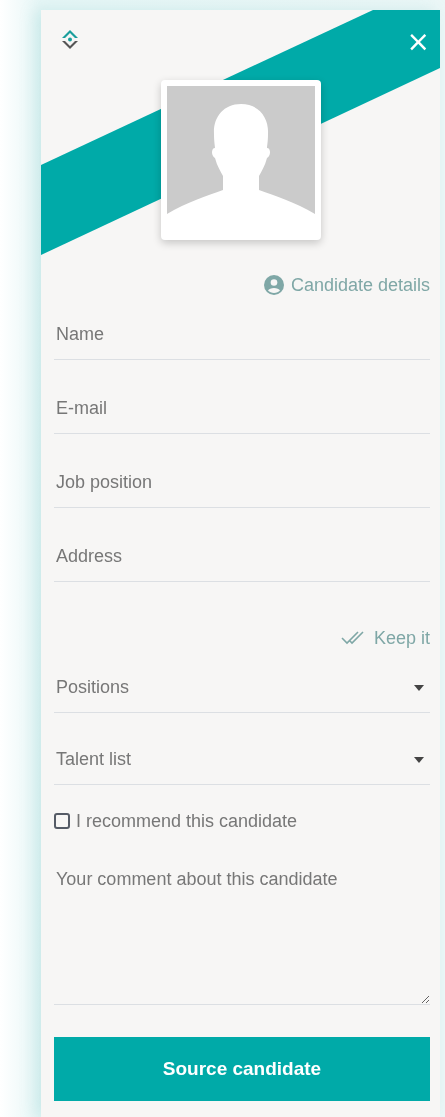 Image resolution: width=445 pixels, height=1117 pixels. I want to click on user-icon, so click(273, 285).